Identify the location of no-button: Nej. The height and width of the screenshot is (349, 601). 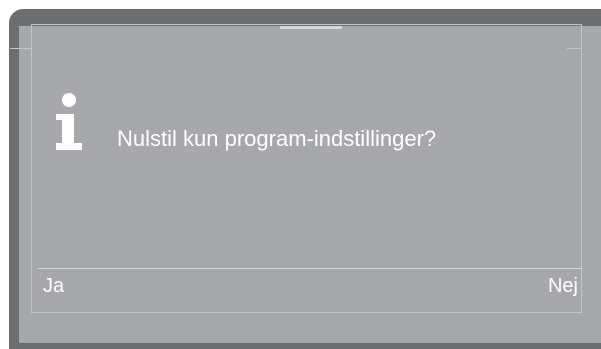
(563, 286).